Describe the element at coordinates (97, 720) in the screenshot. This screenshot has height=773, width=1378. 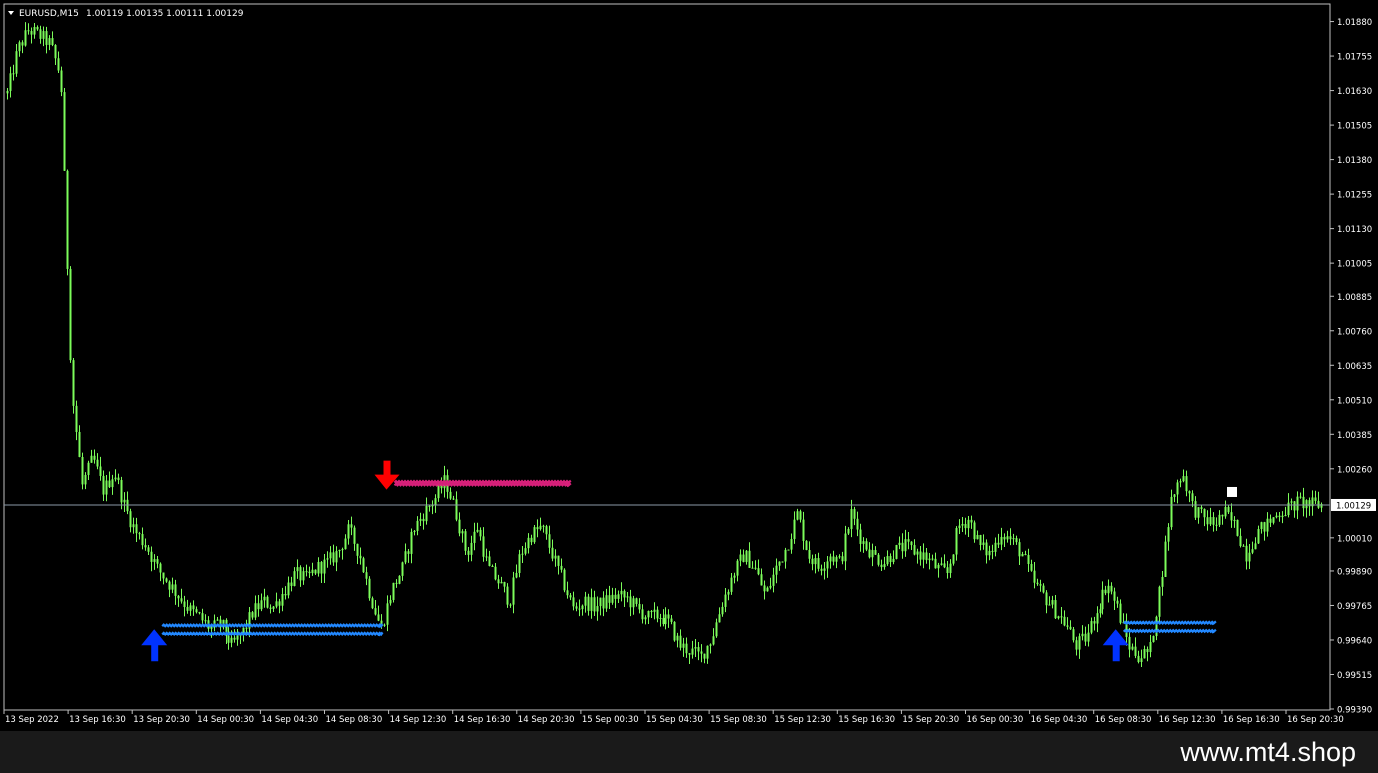
I see `x-tick-label: 13 Sep 16:30` at that location.